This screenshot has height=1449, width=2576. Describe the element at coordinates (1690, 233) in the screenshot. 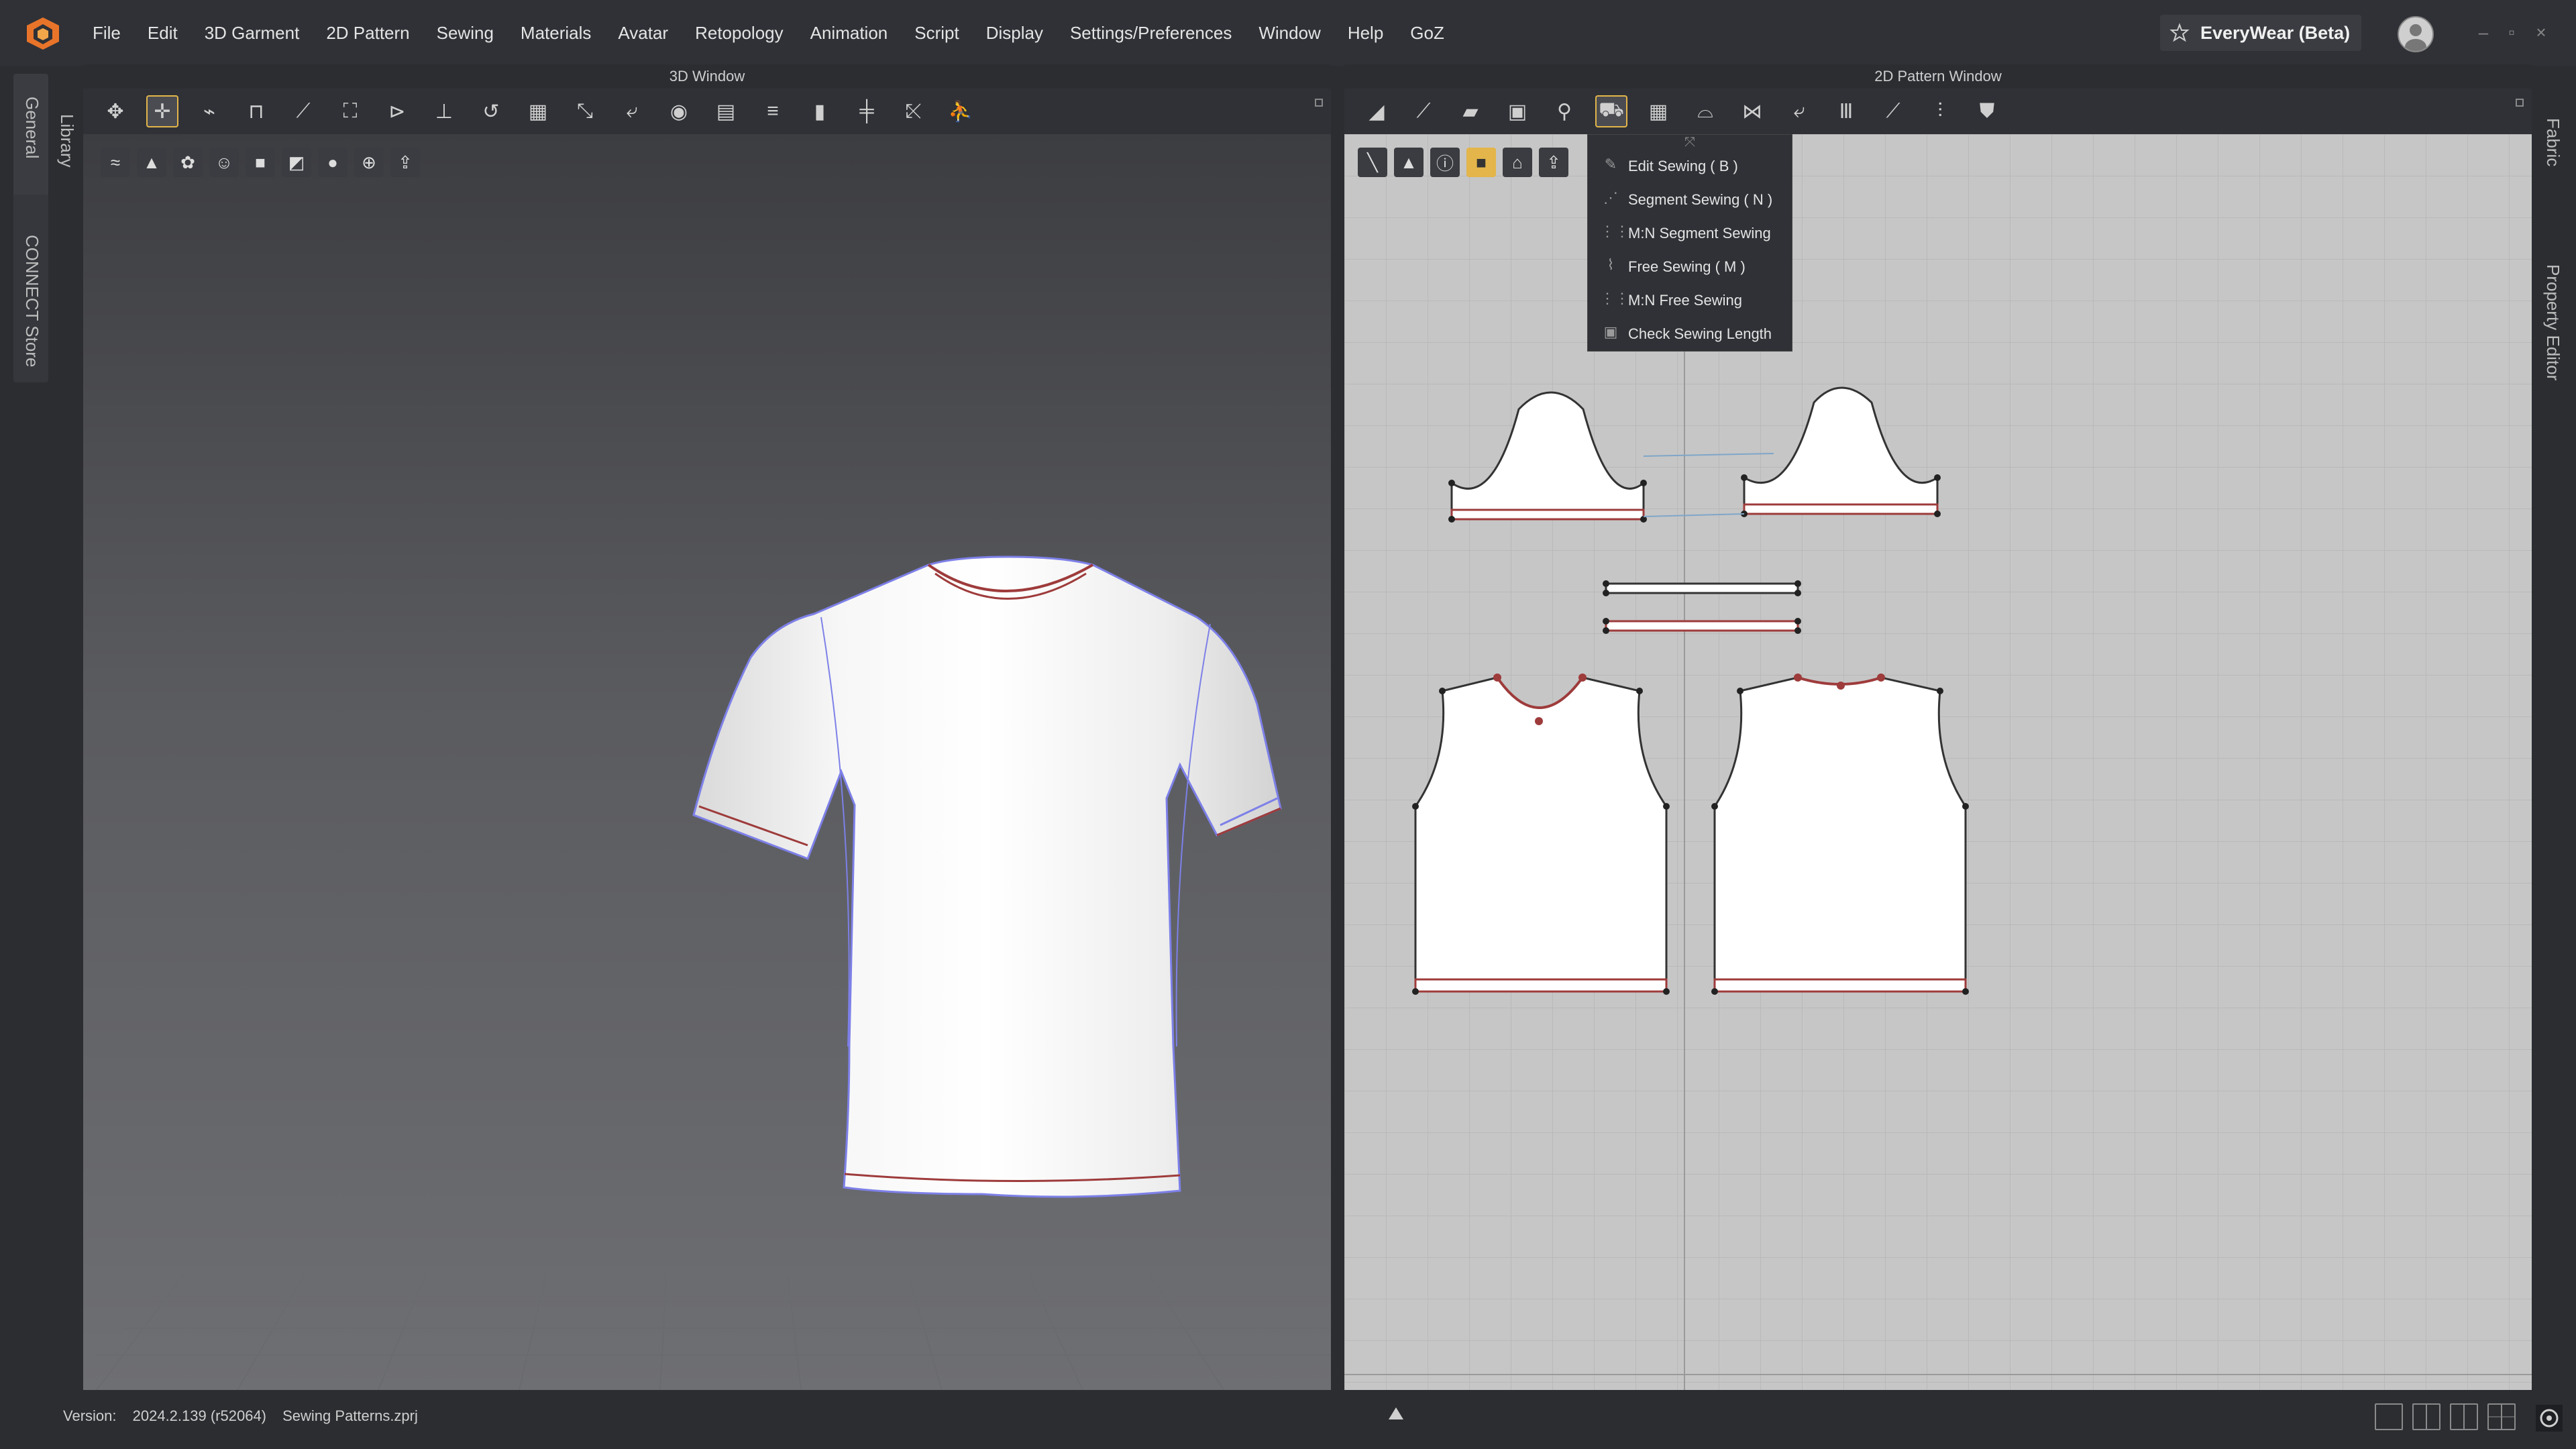

I see `menu-item-mn-segment-sewing: ⋮⋮ M:N Segment Sewing` at that location.